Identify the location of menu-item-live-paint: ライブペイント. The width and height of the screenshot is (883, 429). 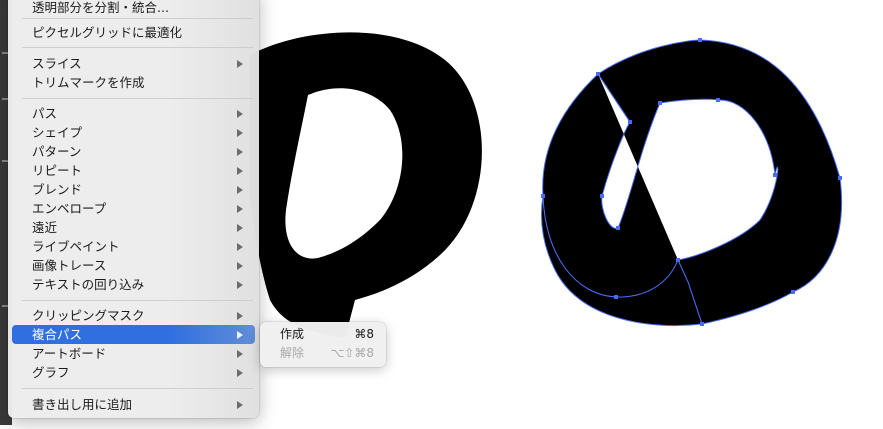
(133, 246).